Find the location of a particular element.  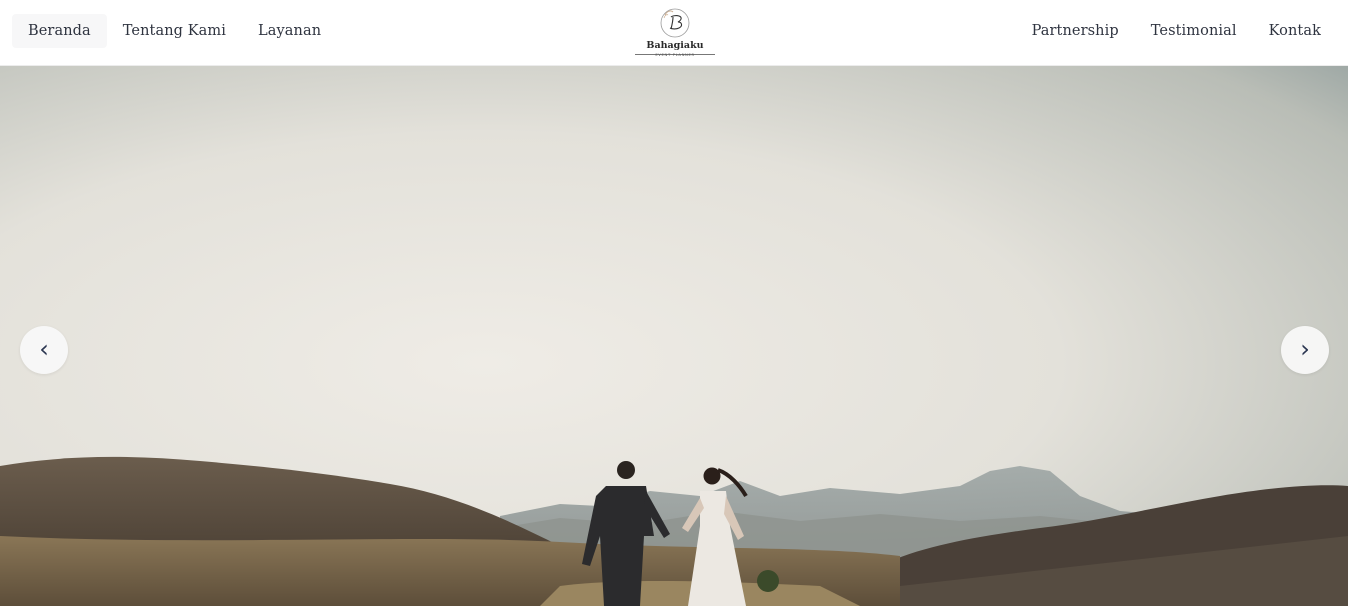

nav-left: Beranda Tentang Kami Layanan is located at coordinates (174, 31).